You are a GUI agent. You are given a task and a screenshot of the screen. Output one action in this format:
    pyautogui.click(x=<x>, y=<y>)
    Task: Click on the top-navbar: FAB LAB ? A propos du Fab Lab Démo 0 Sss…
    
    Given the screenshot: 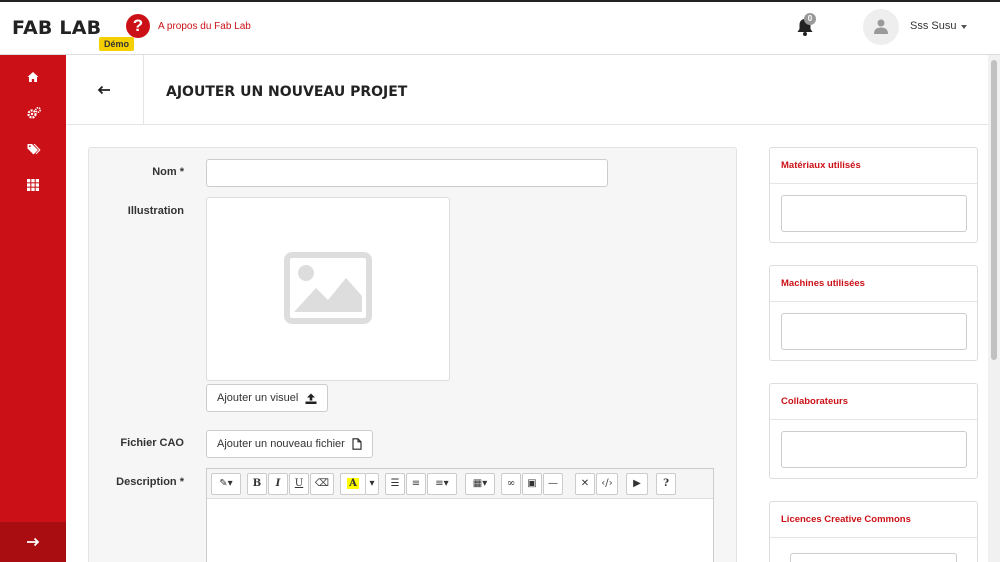 What is the action you would take?
    pyautogui.click(x=500, y=27)
    